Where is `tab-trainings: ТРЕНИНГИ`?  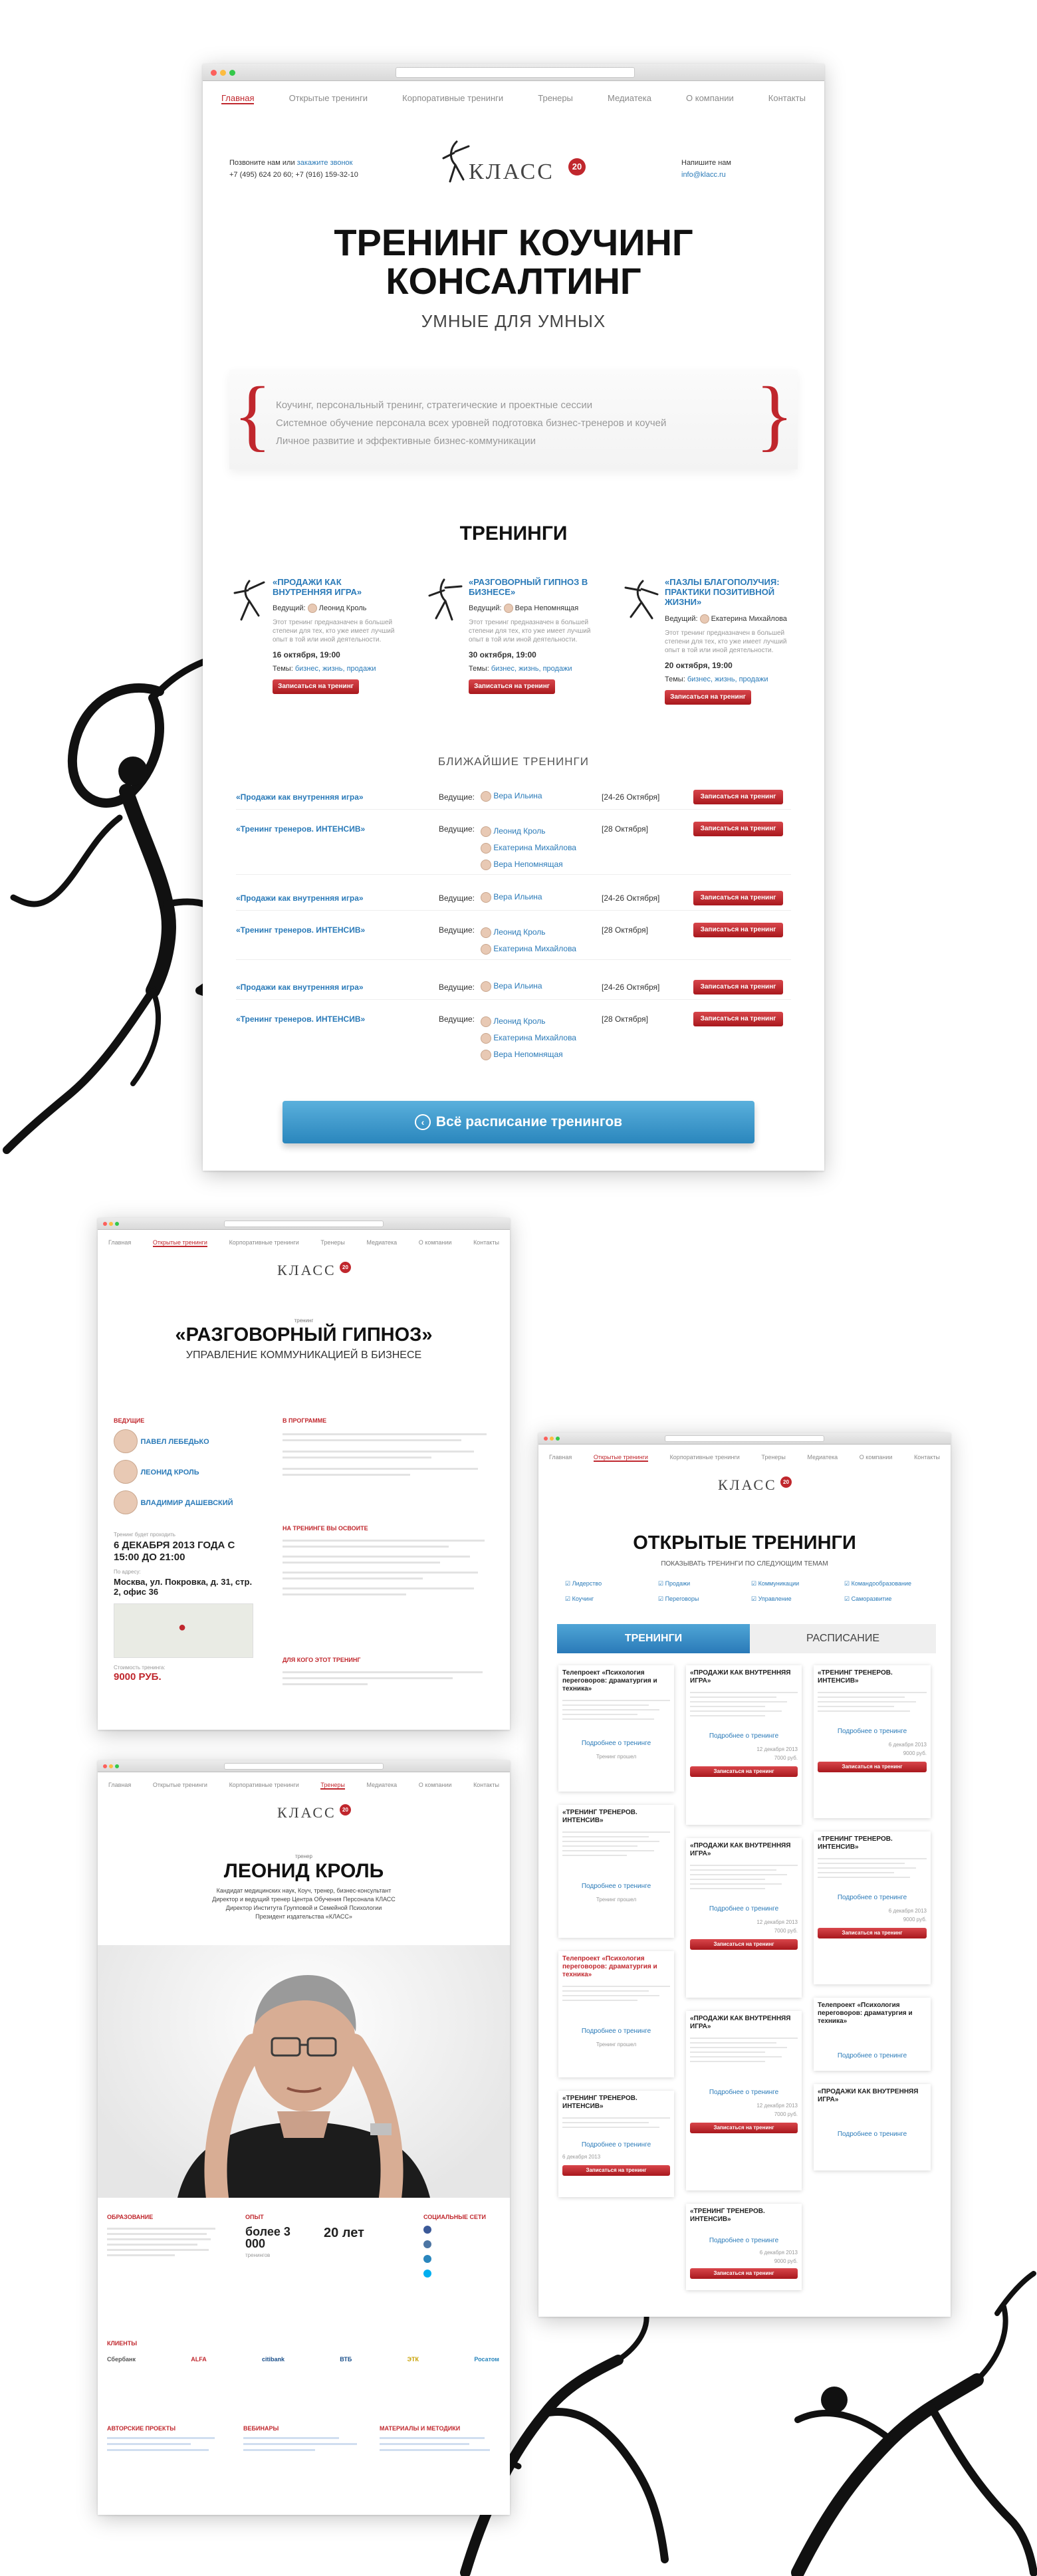
tab-trainings: ТРЕНИНГИ is located at coordinates (653, 1638).